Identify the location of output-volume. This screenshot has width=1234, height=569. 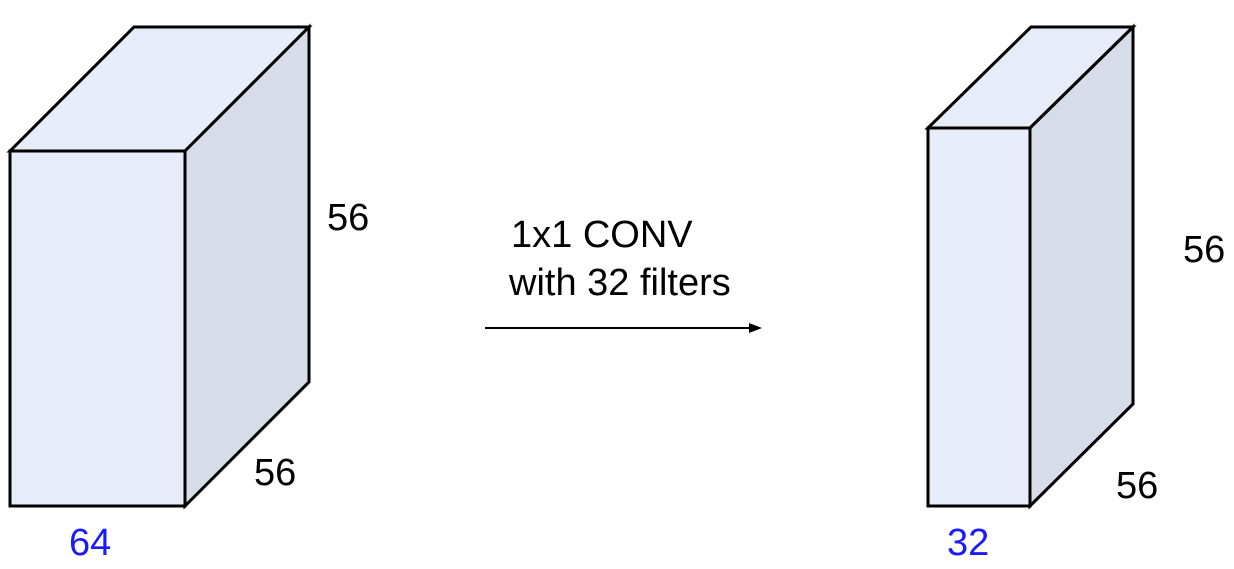
(1030, 266).